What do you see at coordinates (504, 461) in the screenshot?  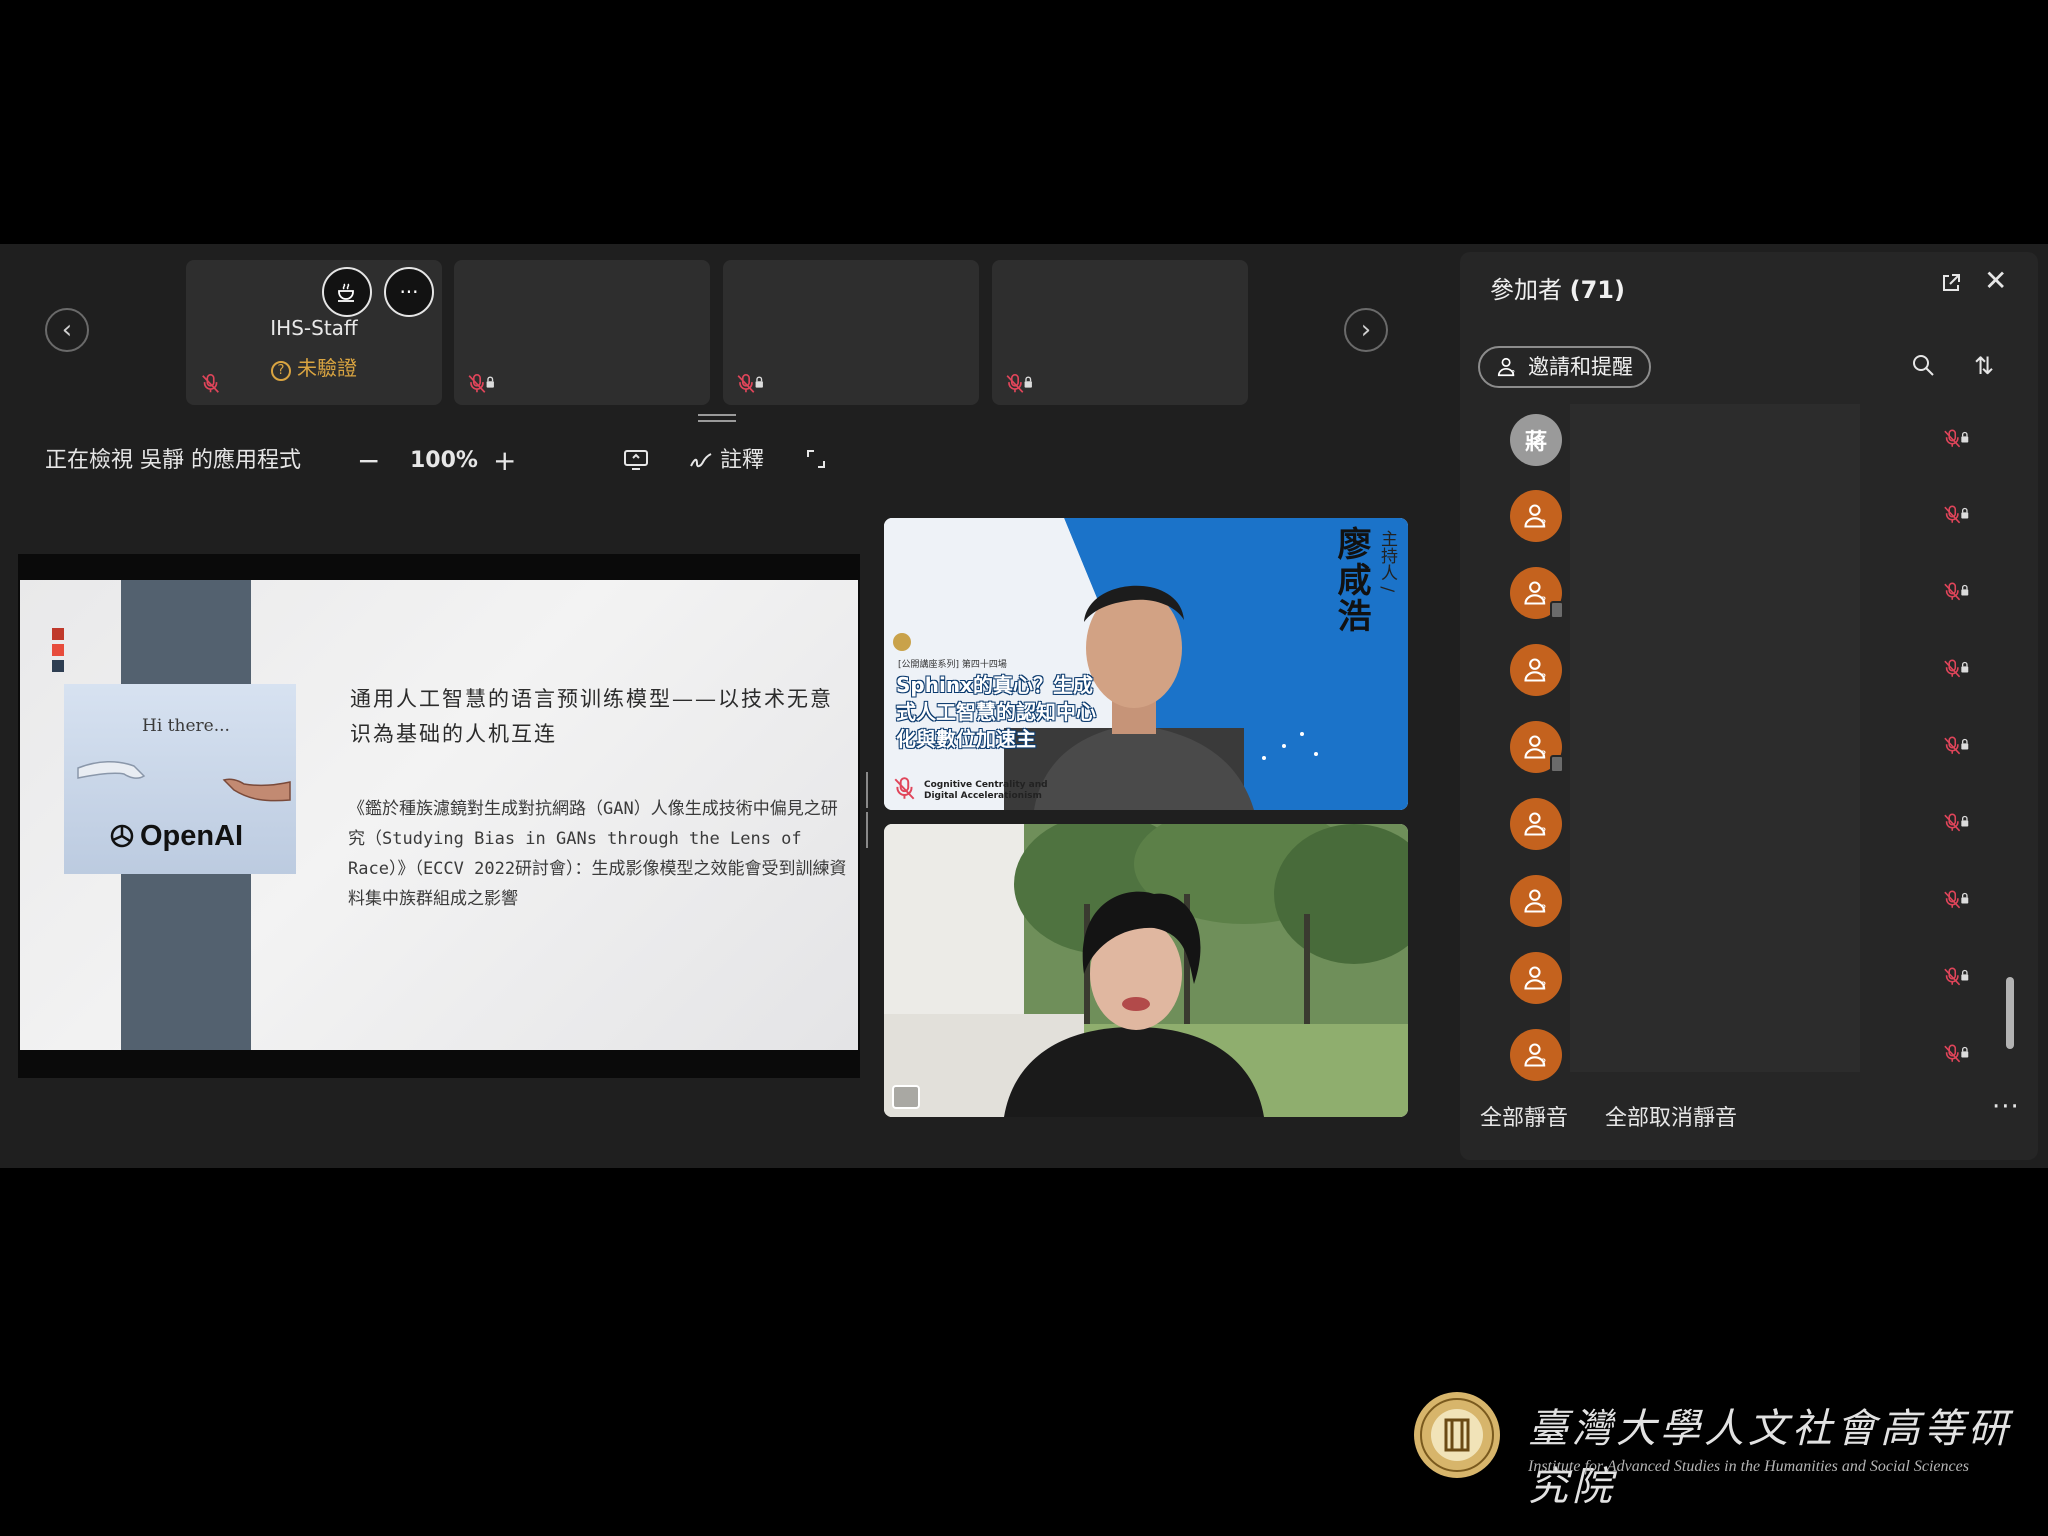 I see `zoom-in-button: +` at bounding box center [504, 461].